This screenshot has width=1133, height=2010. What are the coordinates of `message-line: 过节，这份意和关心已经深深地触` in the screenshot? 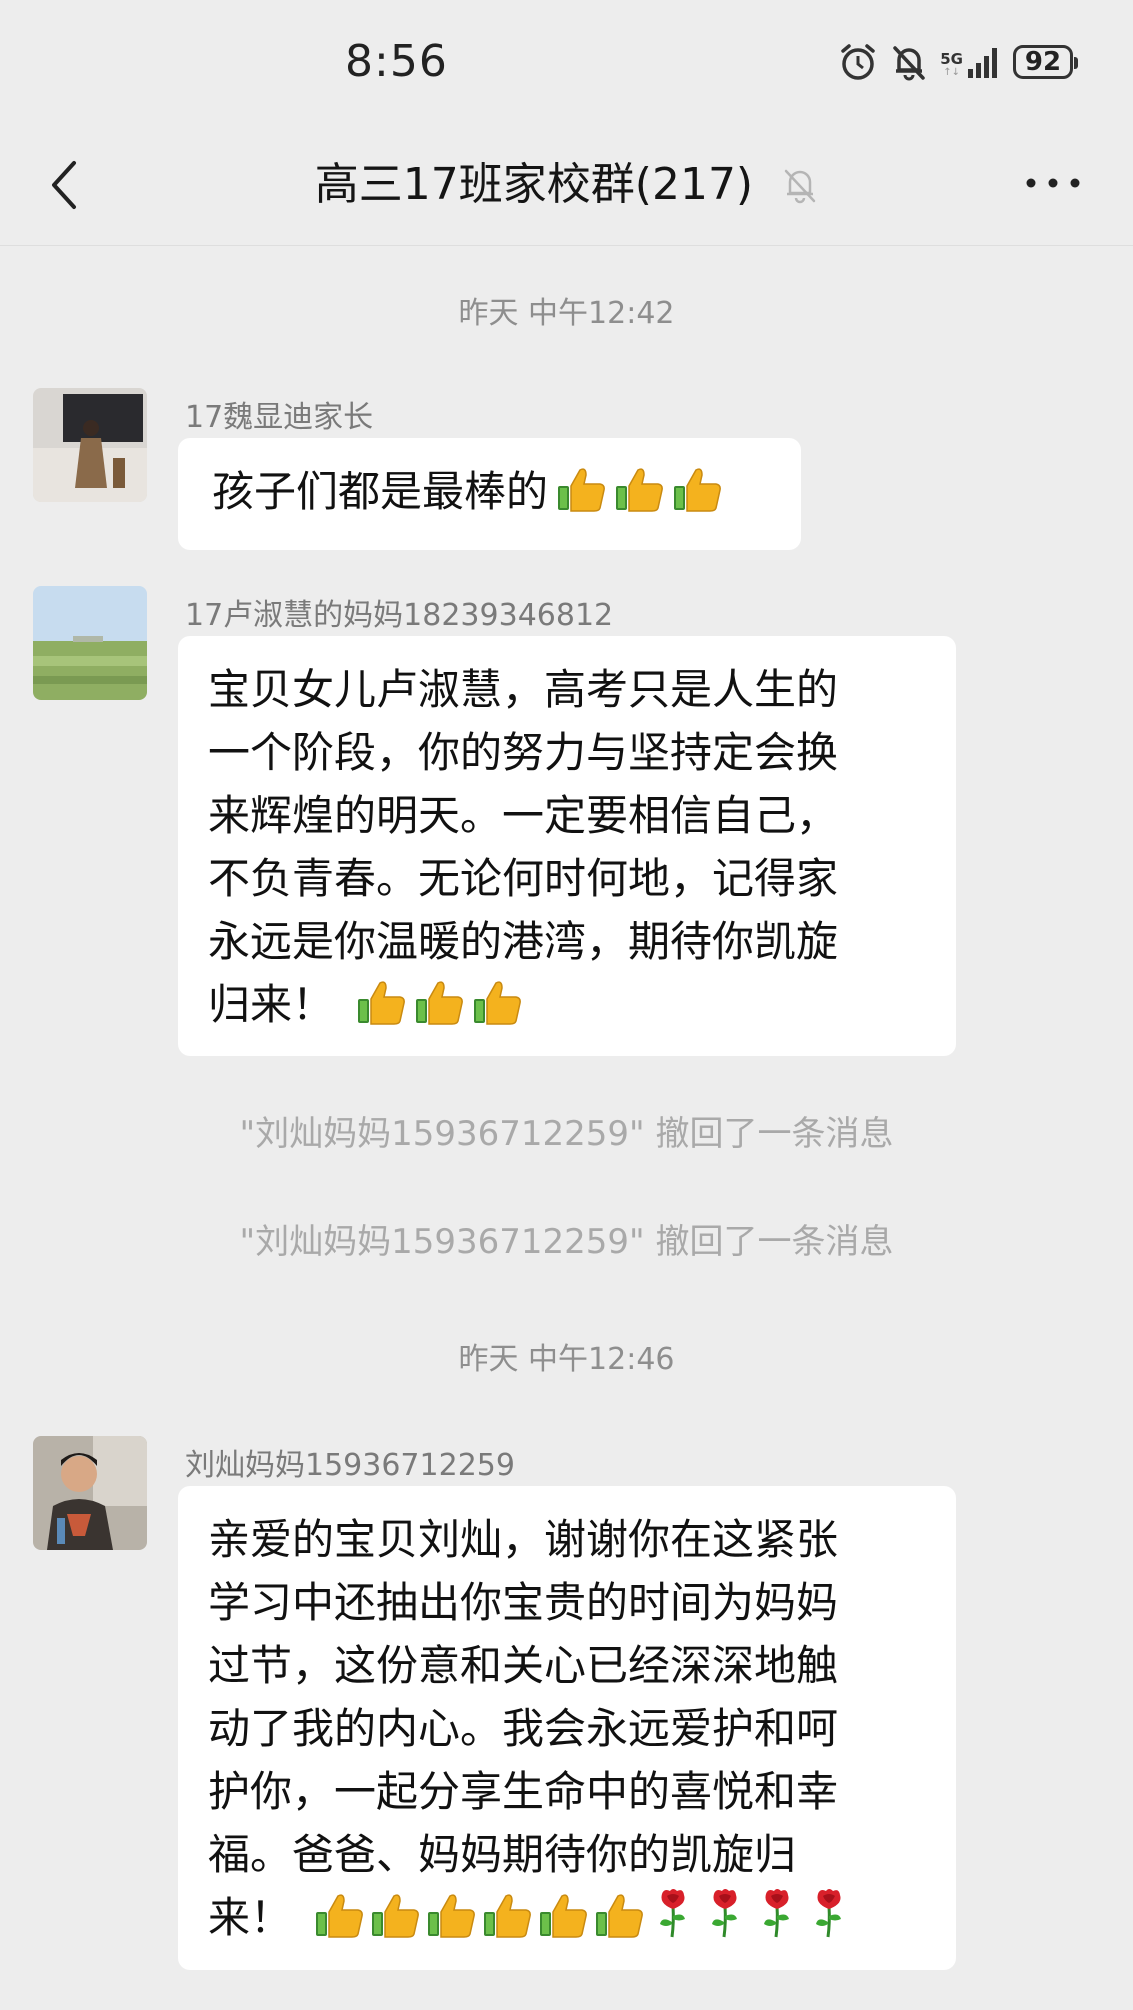 It's located at (523, 1665).